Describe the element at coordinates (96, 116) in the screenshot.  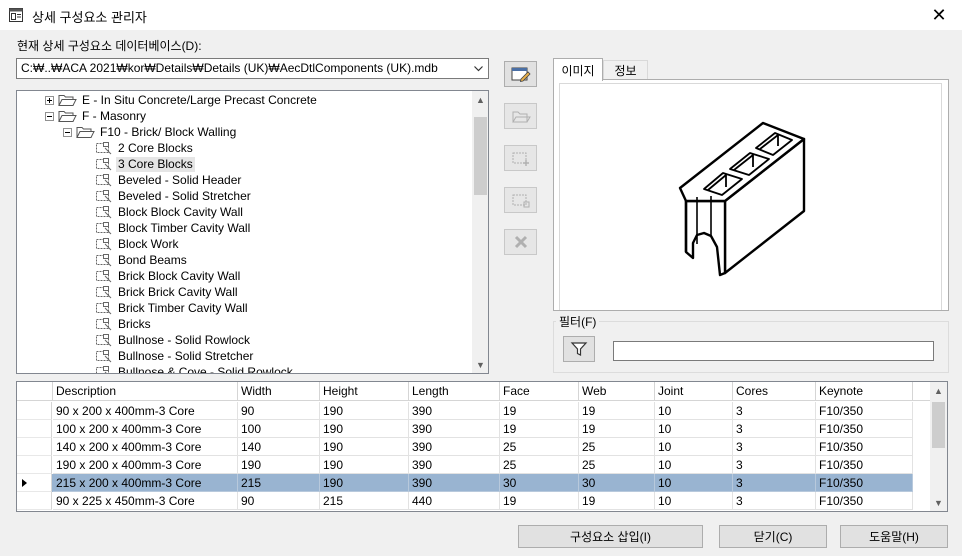
I see `tree-folder-item: F - Masonry` at that location.